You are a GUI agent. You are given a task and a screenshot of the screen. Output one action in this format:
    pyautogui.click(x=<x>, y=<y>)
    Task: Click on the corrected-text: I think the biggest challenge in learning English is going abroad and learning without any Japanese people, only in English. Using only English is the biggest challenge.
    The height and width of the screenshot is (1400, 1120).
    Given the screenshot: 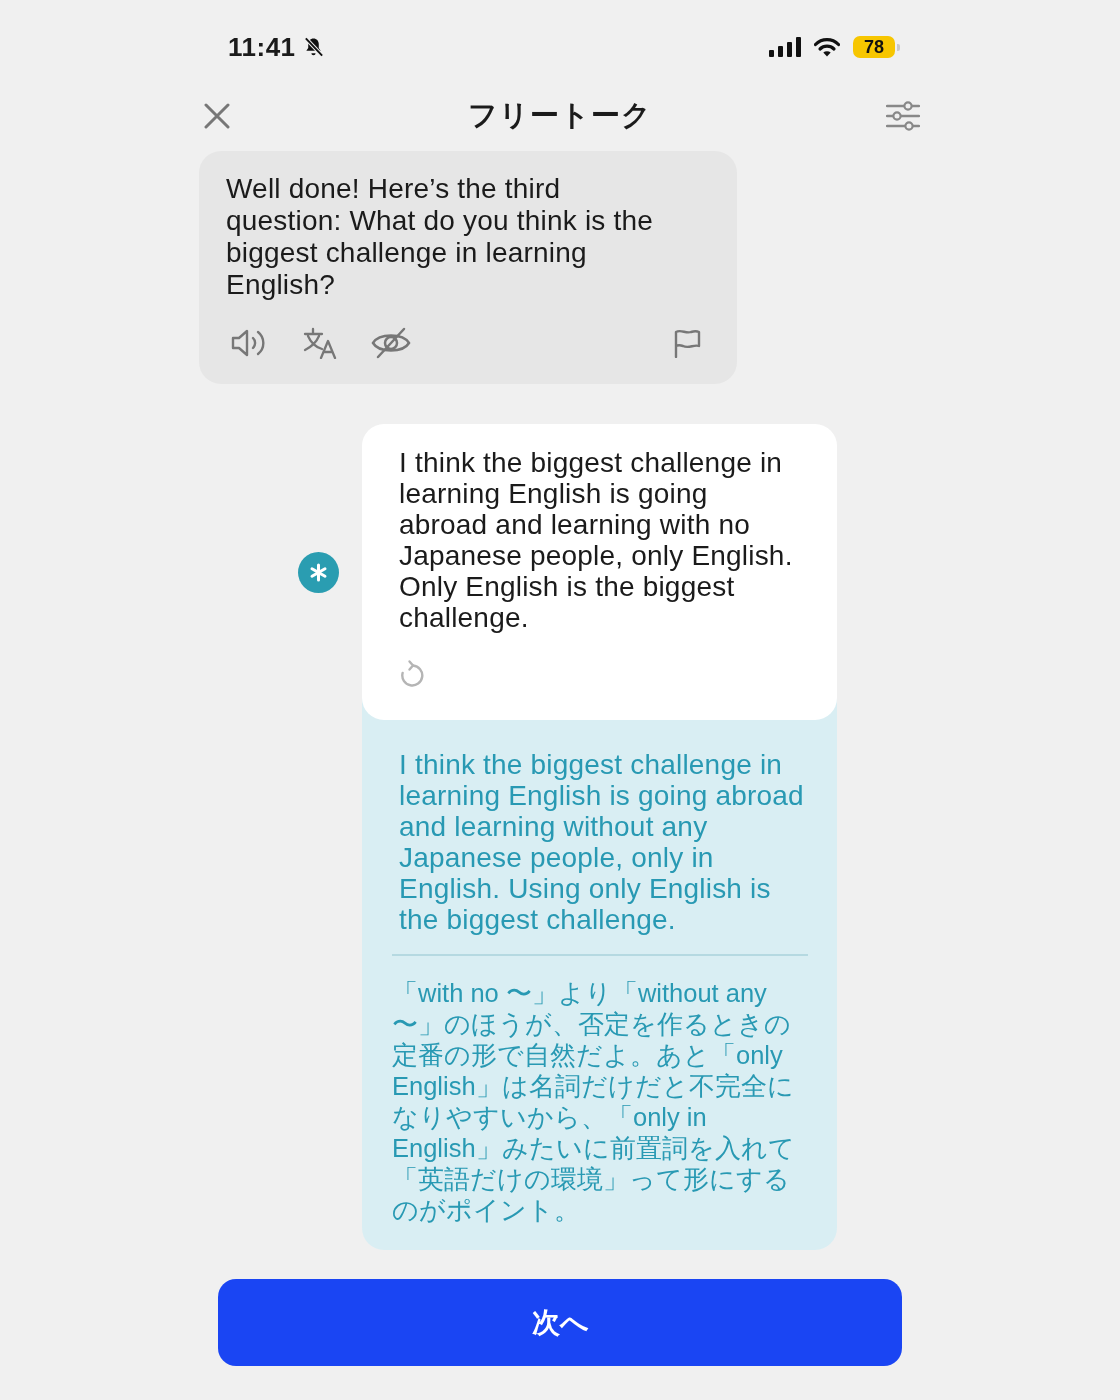 What is the action you would take?
    pyautogui.click(x=602, y=842)
    